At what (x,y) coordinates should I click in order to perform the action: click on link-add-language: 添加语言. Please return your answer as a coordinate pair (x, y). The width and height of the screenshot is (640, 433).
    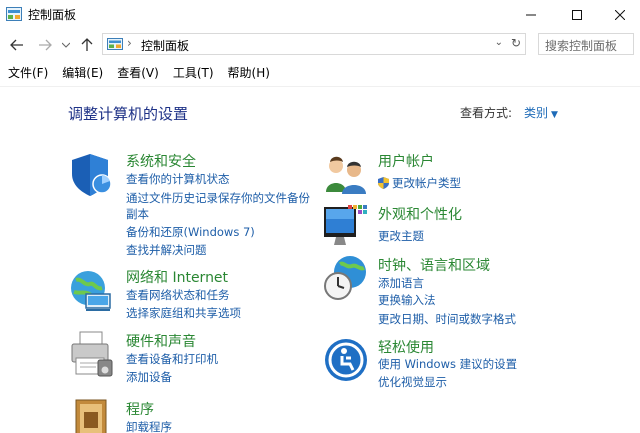
    Looking at the image, I should click on (401, 283).